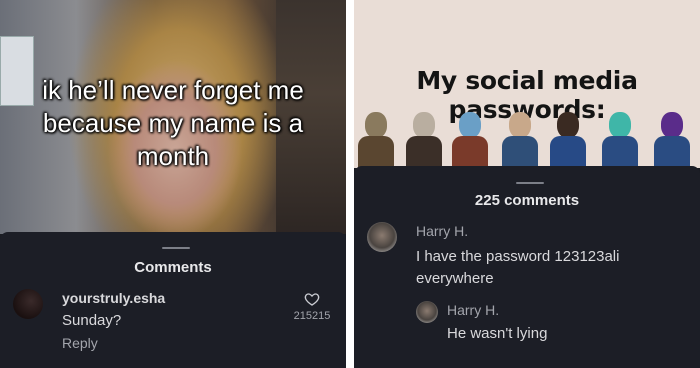 The height and width of the screenshot is (368, 700). I want to click on like-count: 215215, so click(312, 316).